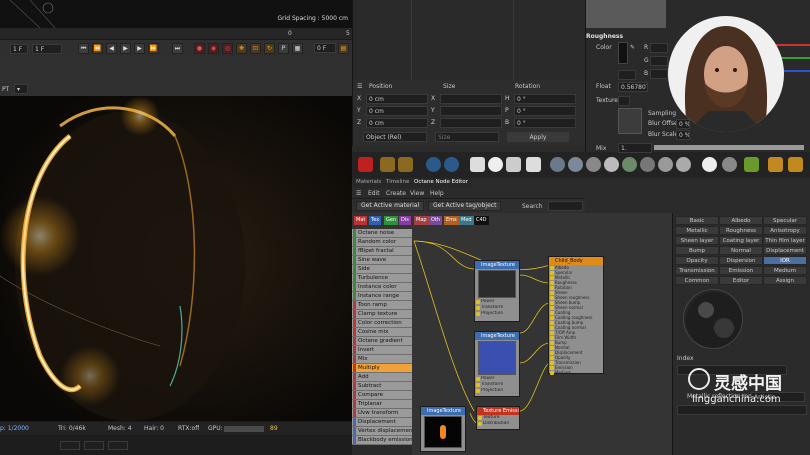  Describe the element at coordinates (374, 193) in the screenshot. I see `menu-edit: Edit` at that location.